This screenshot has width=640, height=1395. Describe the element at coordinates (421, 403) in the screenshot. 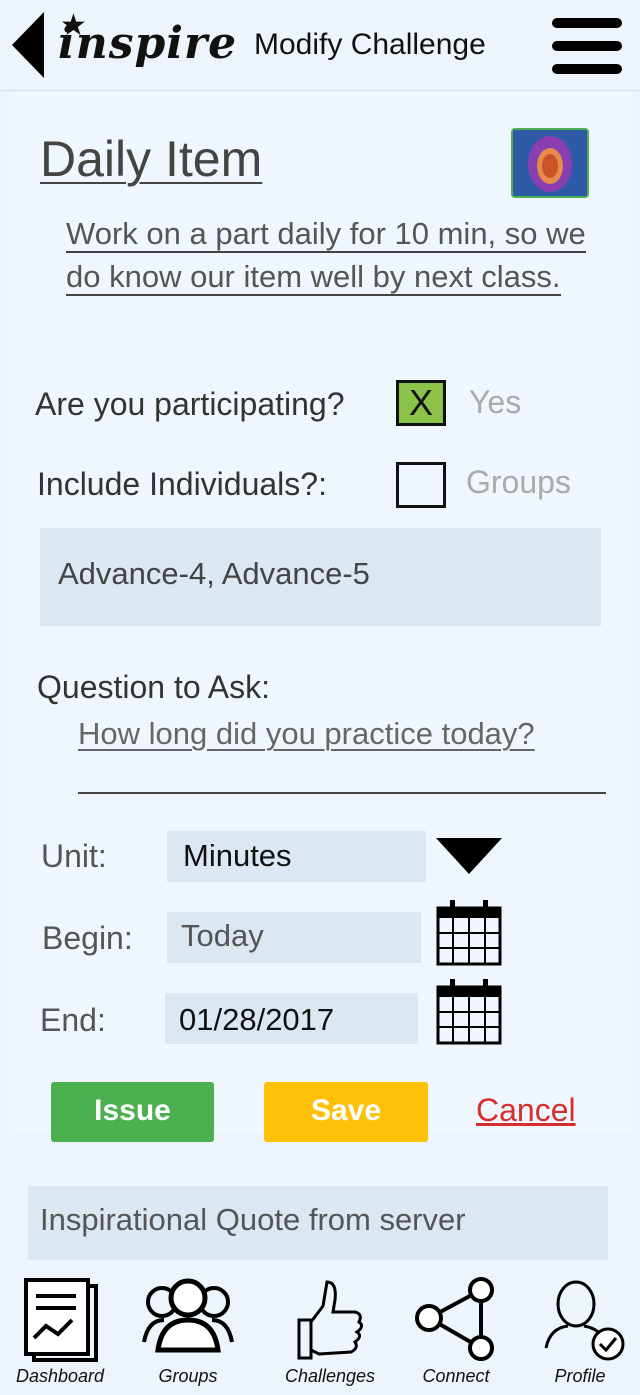

I see `participating-checkbox: X` at that location.